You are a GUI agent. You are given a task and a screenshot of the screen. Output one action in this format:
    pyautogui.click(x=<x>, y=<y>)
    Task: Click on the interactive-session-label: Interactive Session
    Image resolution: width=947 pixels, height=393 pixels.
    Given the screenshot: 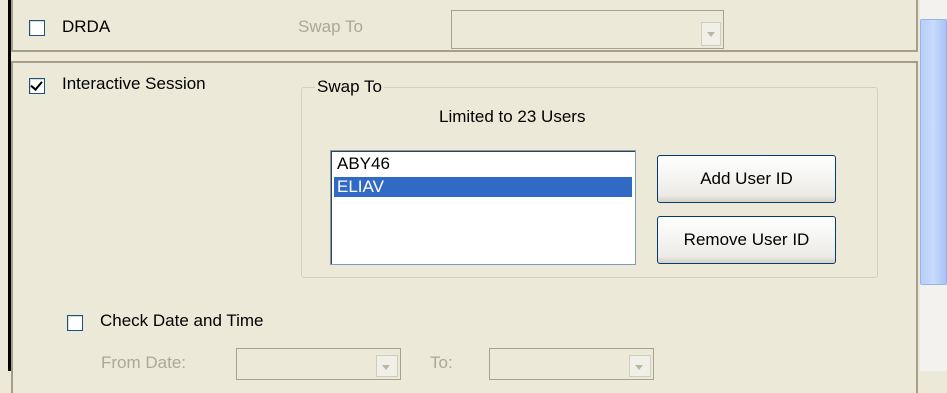 What is the action you would take?
    pyautogui.click(x=134, y=83)
    